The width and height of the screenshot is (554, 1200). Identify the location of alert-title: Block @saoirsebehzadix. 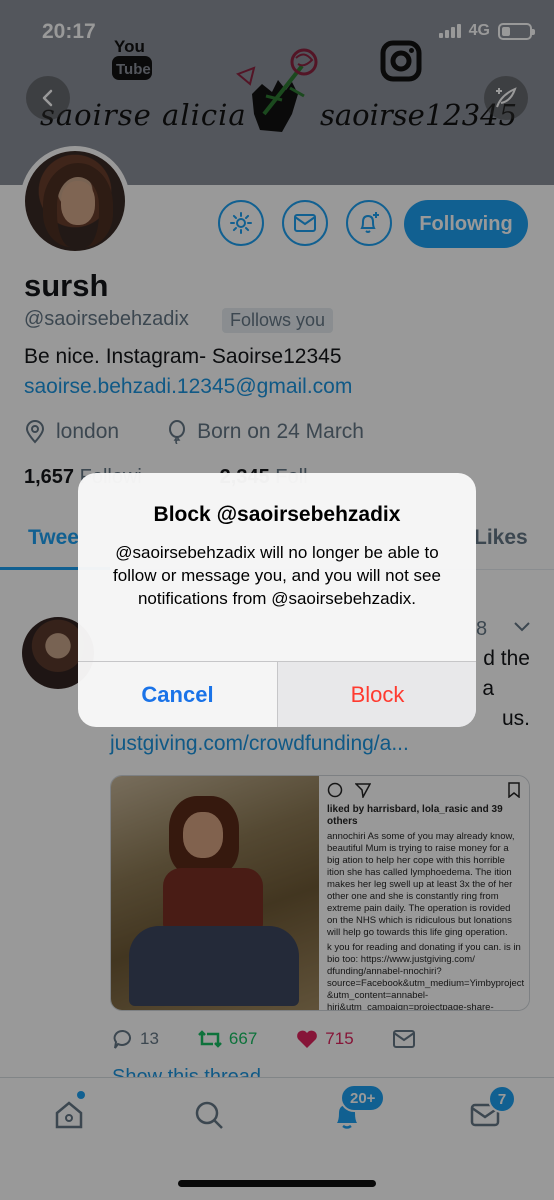
(277, 514).